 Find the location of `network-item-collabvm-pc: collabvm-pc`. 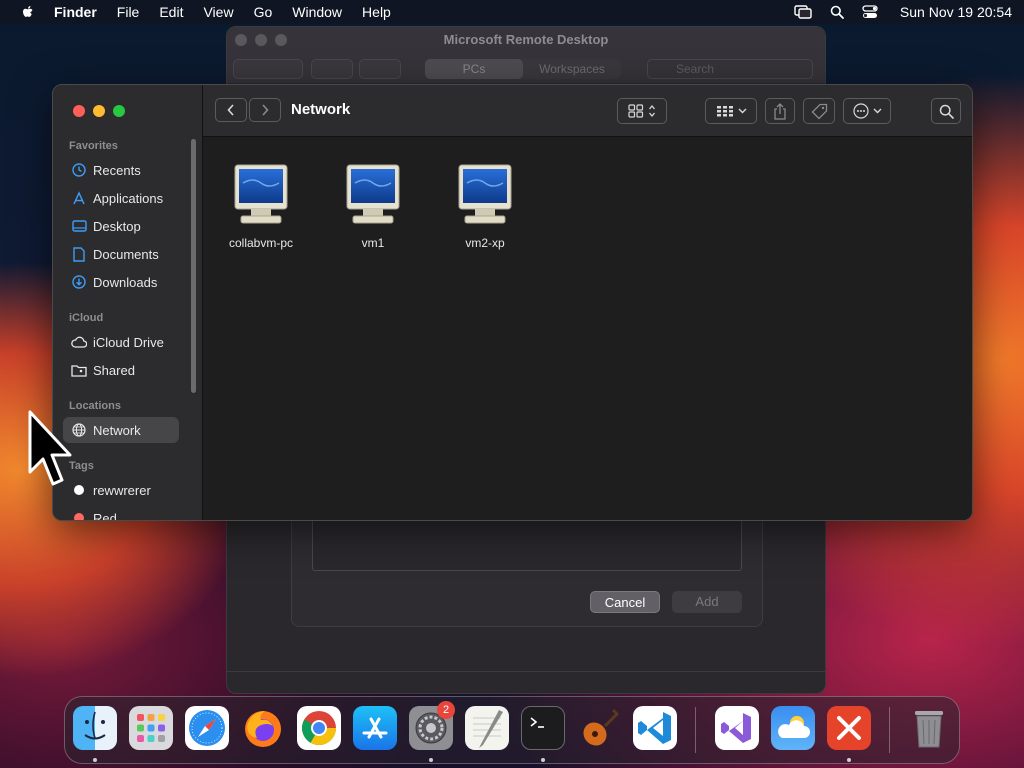

network-item-collabvm-pc: collabvm-pc is located at coordinates (261, 206).